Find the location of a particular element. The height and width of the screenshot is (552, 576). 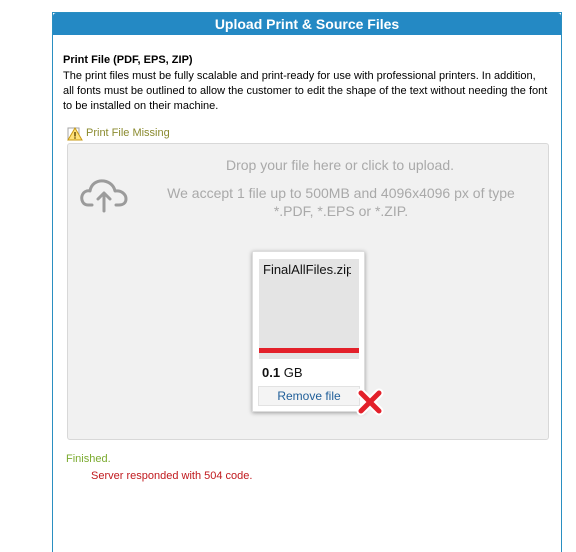

dropzone-title: Drop your file here or click to upload. is located at coordinates (340, 165).